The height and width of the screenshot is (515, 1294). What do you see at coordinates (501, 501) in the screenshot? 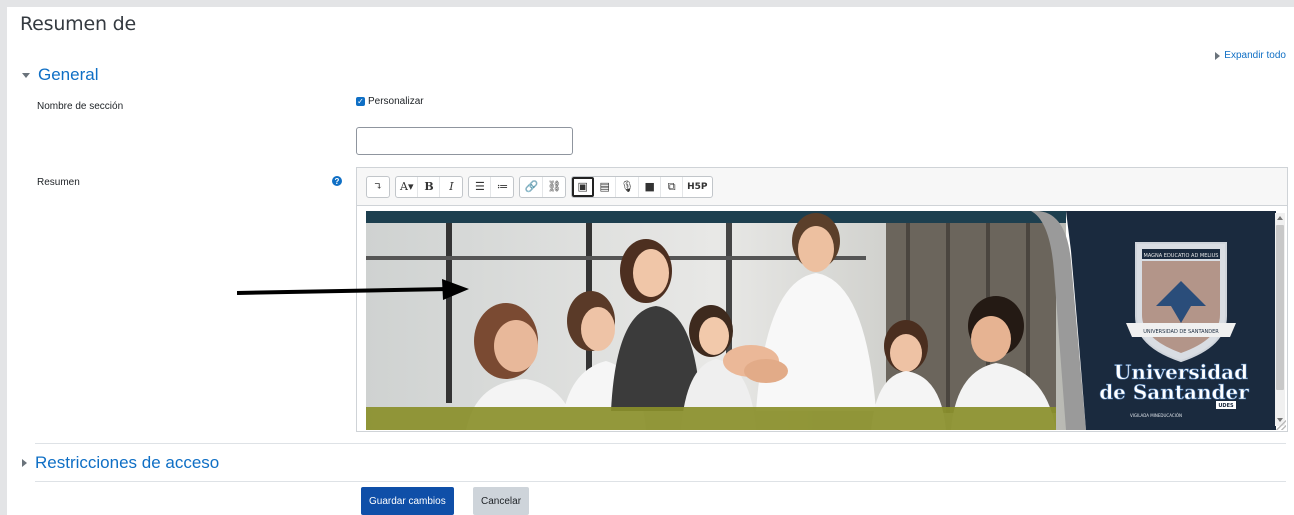
I see `cancel-button: Cancelar` at bounding box center [501, 501].